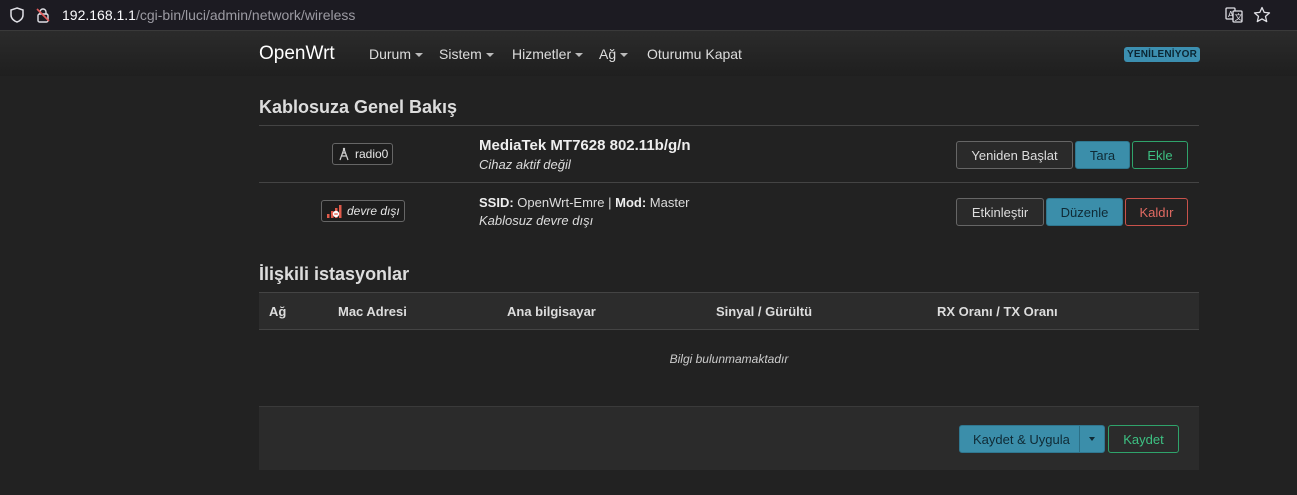 The image size is (1297, 495). What do you see at coordinates (1102, 155) in the screenshot?
I see `scan-button: Tara` at bounding box center [1102, 155].